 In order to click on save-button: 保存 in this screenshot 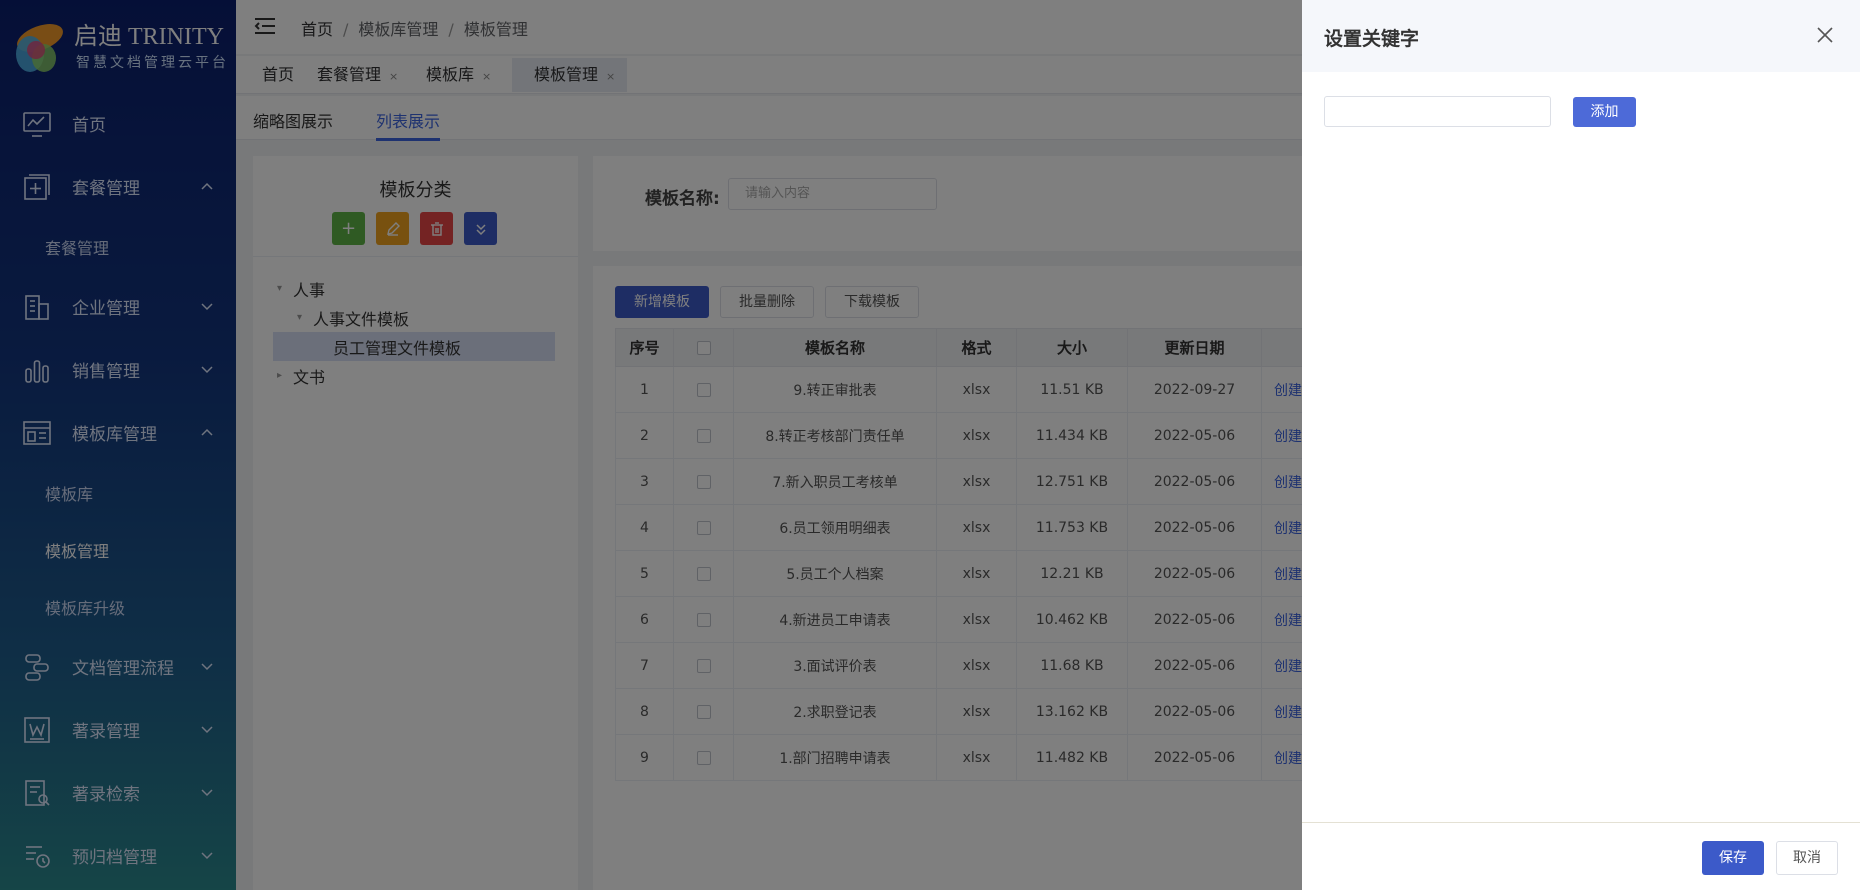, I will do `click(1733, 858)`.